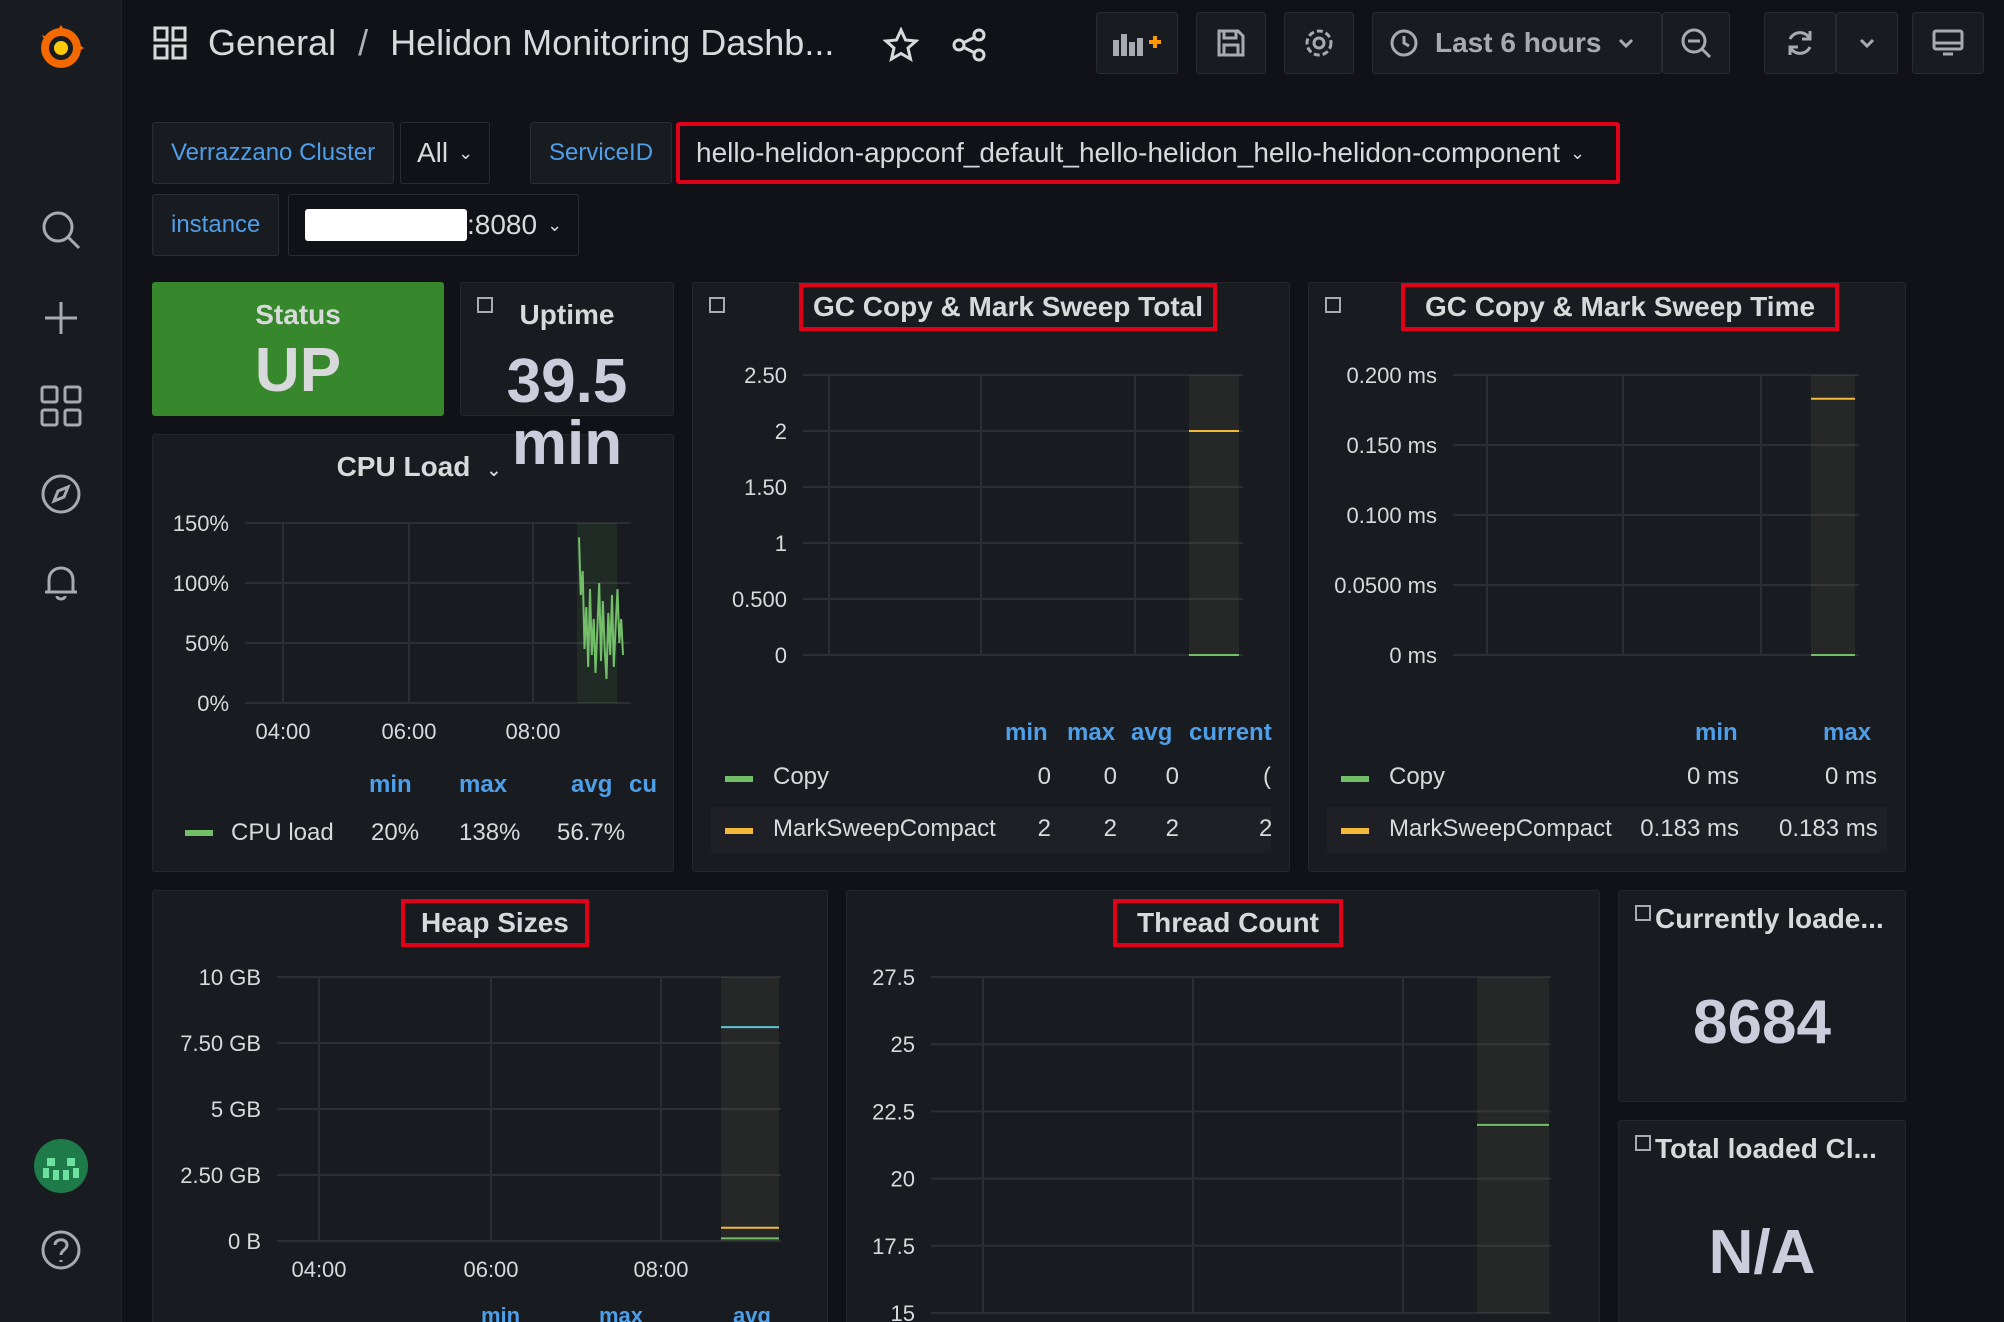 This screenshot has width=2004, height=1322. Describe the element at coordinates (567, 378) in the screenshot. I see `panel-uptime: Uptime 39.5 min` at that location.